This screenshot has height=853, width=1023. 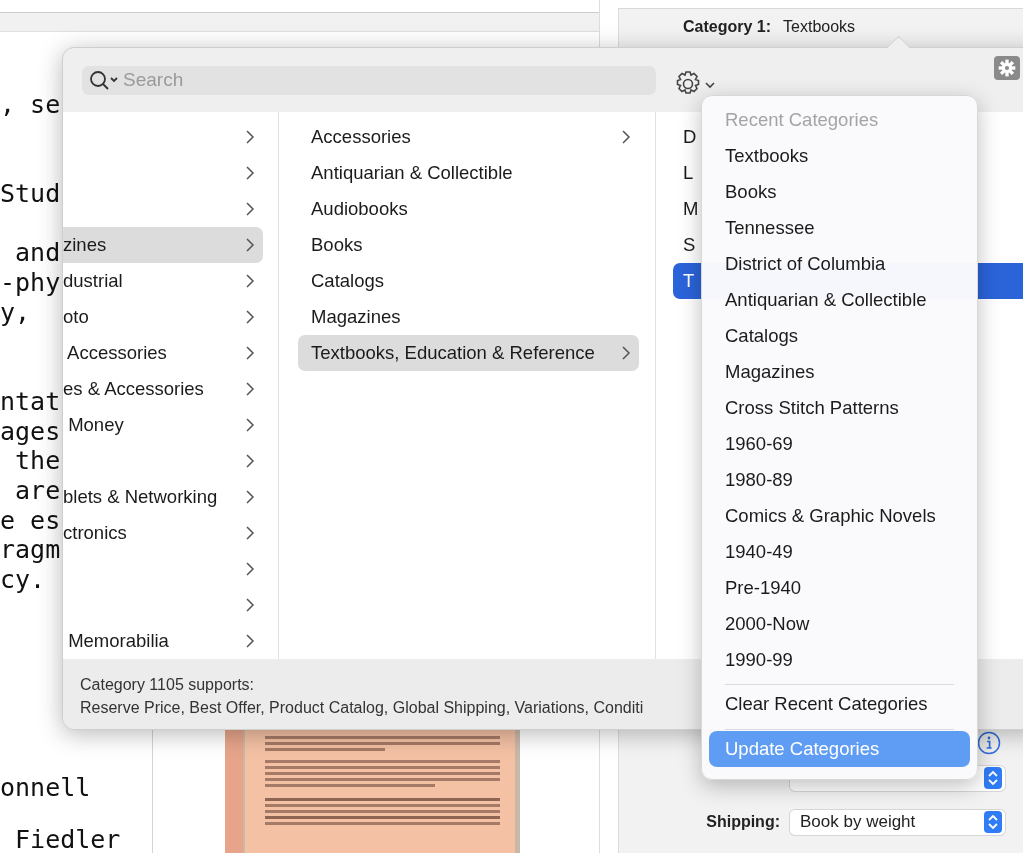 I want to click on menu-item: 1990-99, so click(x=839, y=660).